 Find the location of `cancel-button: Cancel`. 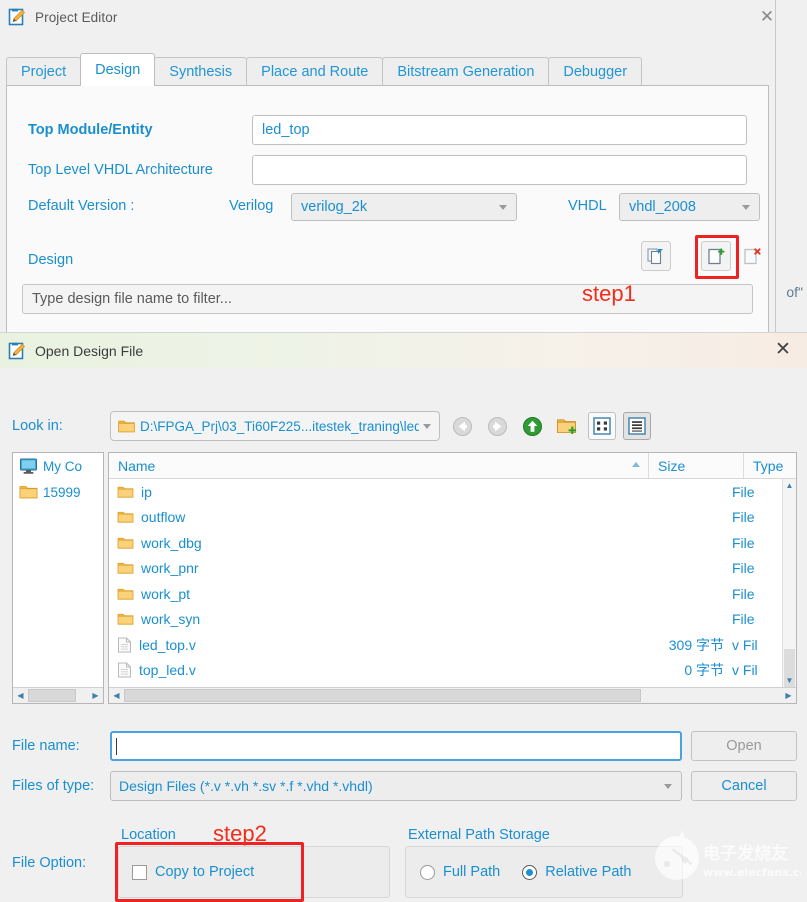

cancel-button: Cancel is located at coordinates (744, 786).